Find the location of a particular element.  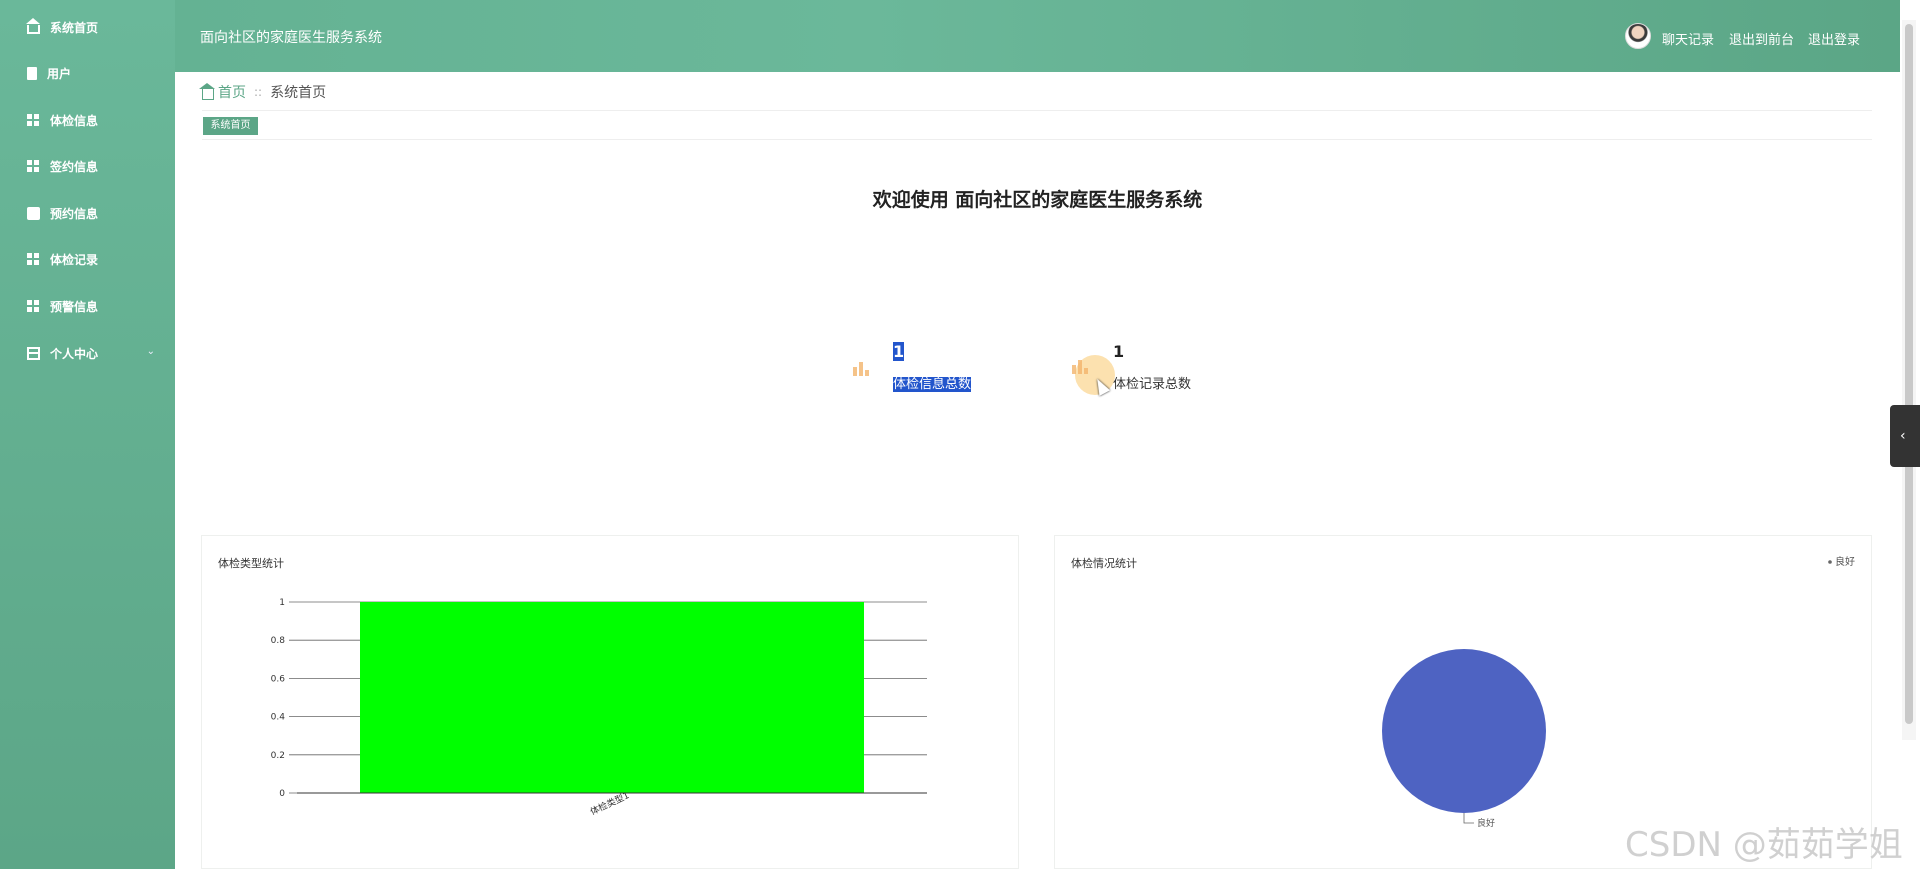

label-leader-line is located at coordinates (1468, 818).